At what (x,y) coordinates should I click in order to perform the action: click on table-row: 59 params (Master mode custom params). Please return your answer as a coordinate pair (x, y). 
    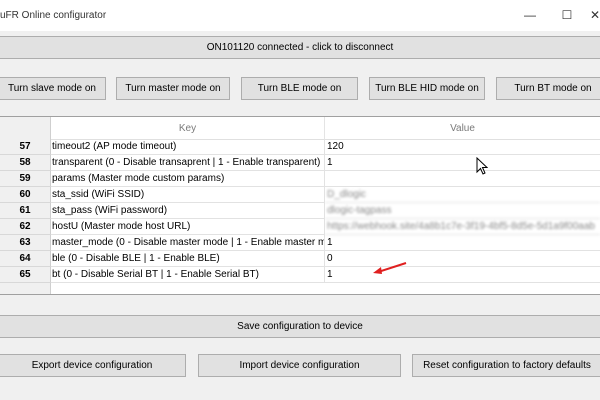
    Looking at the image, I should click on (300, 179).